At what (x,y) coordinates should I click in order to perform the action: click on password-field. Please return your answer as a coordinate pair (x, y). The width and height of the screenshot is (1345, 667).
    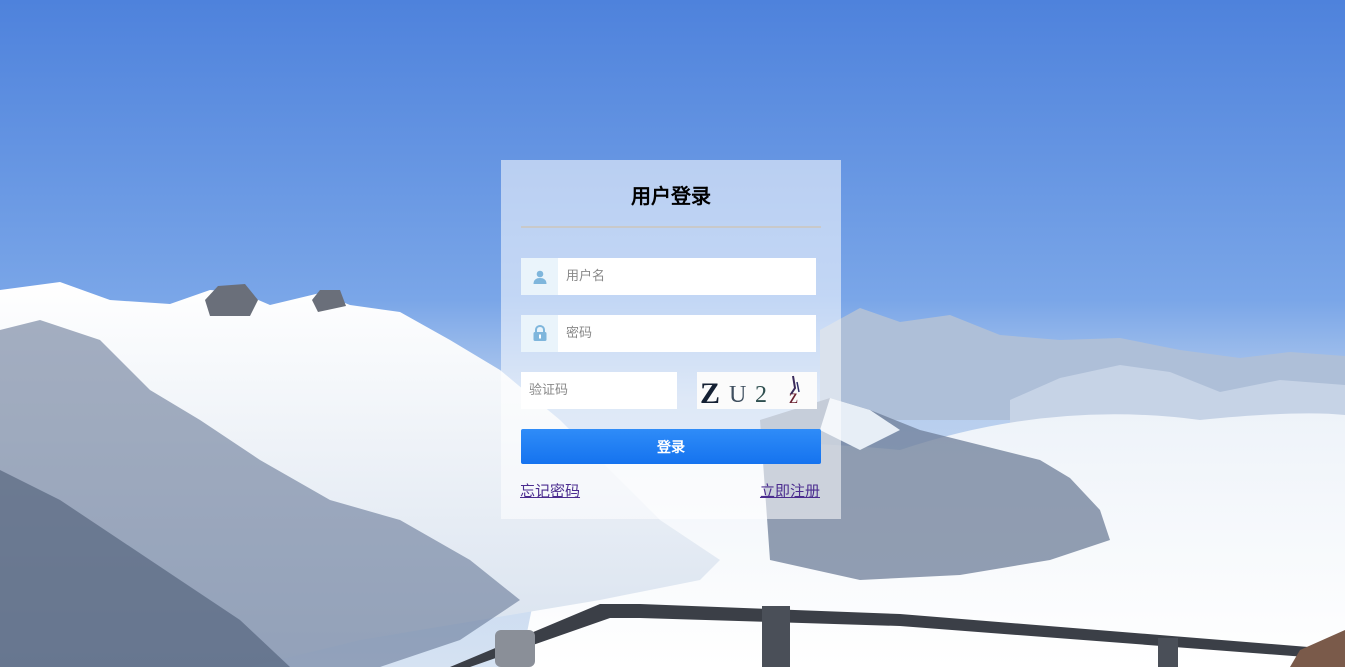
    Looking at the image, I should click on (668, 333).